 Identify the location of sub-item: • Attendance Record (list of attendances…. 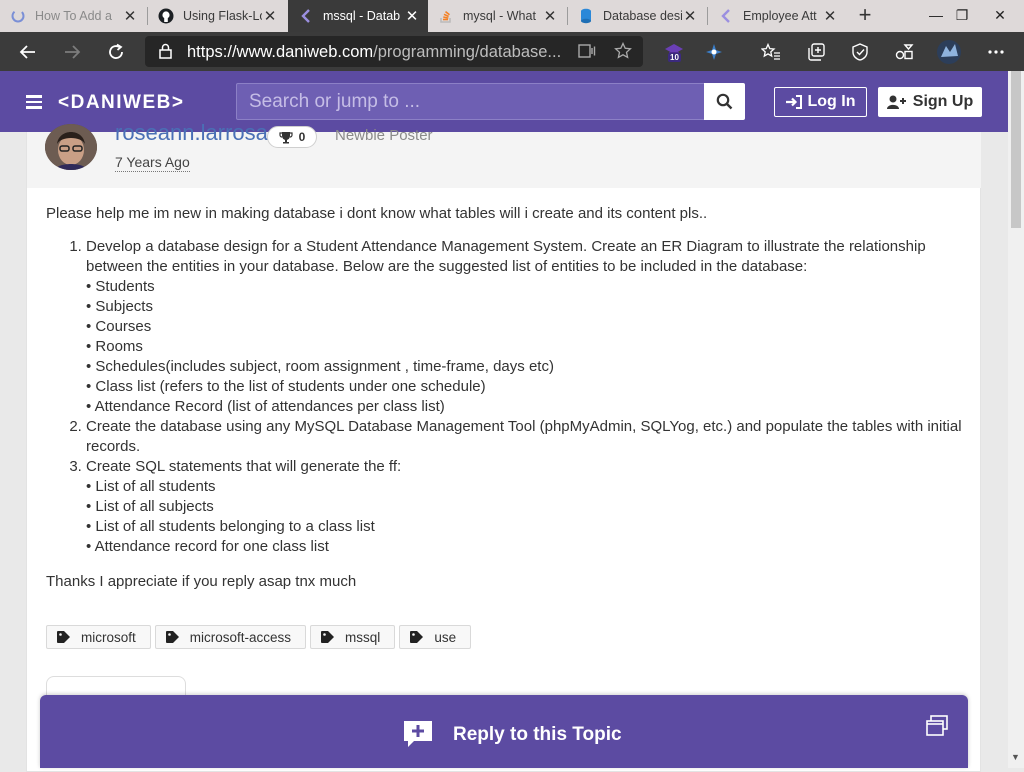
(265, 406).